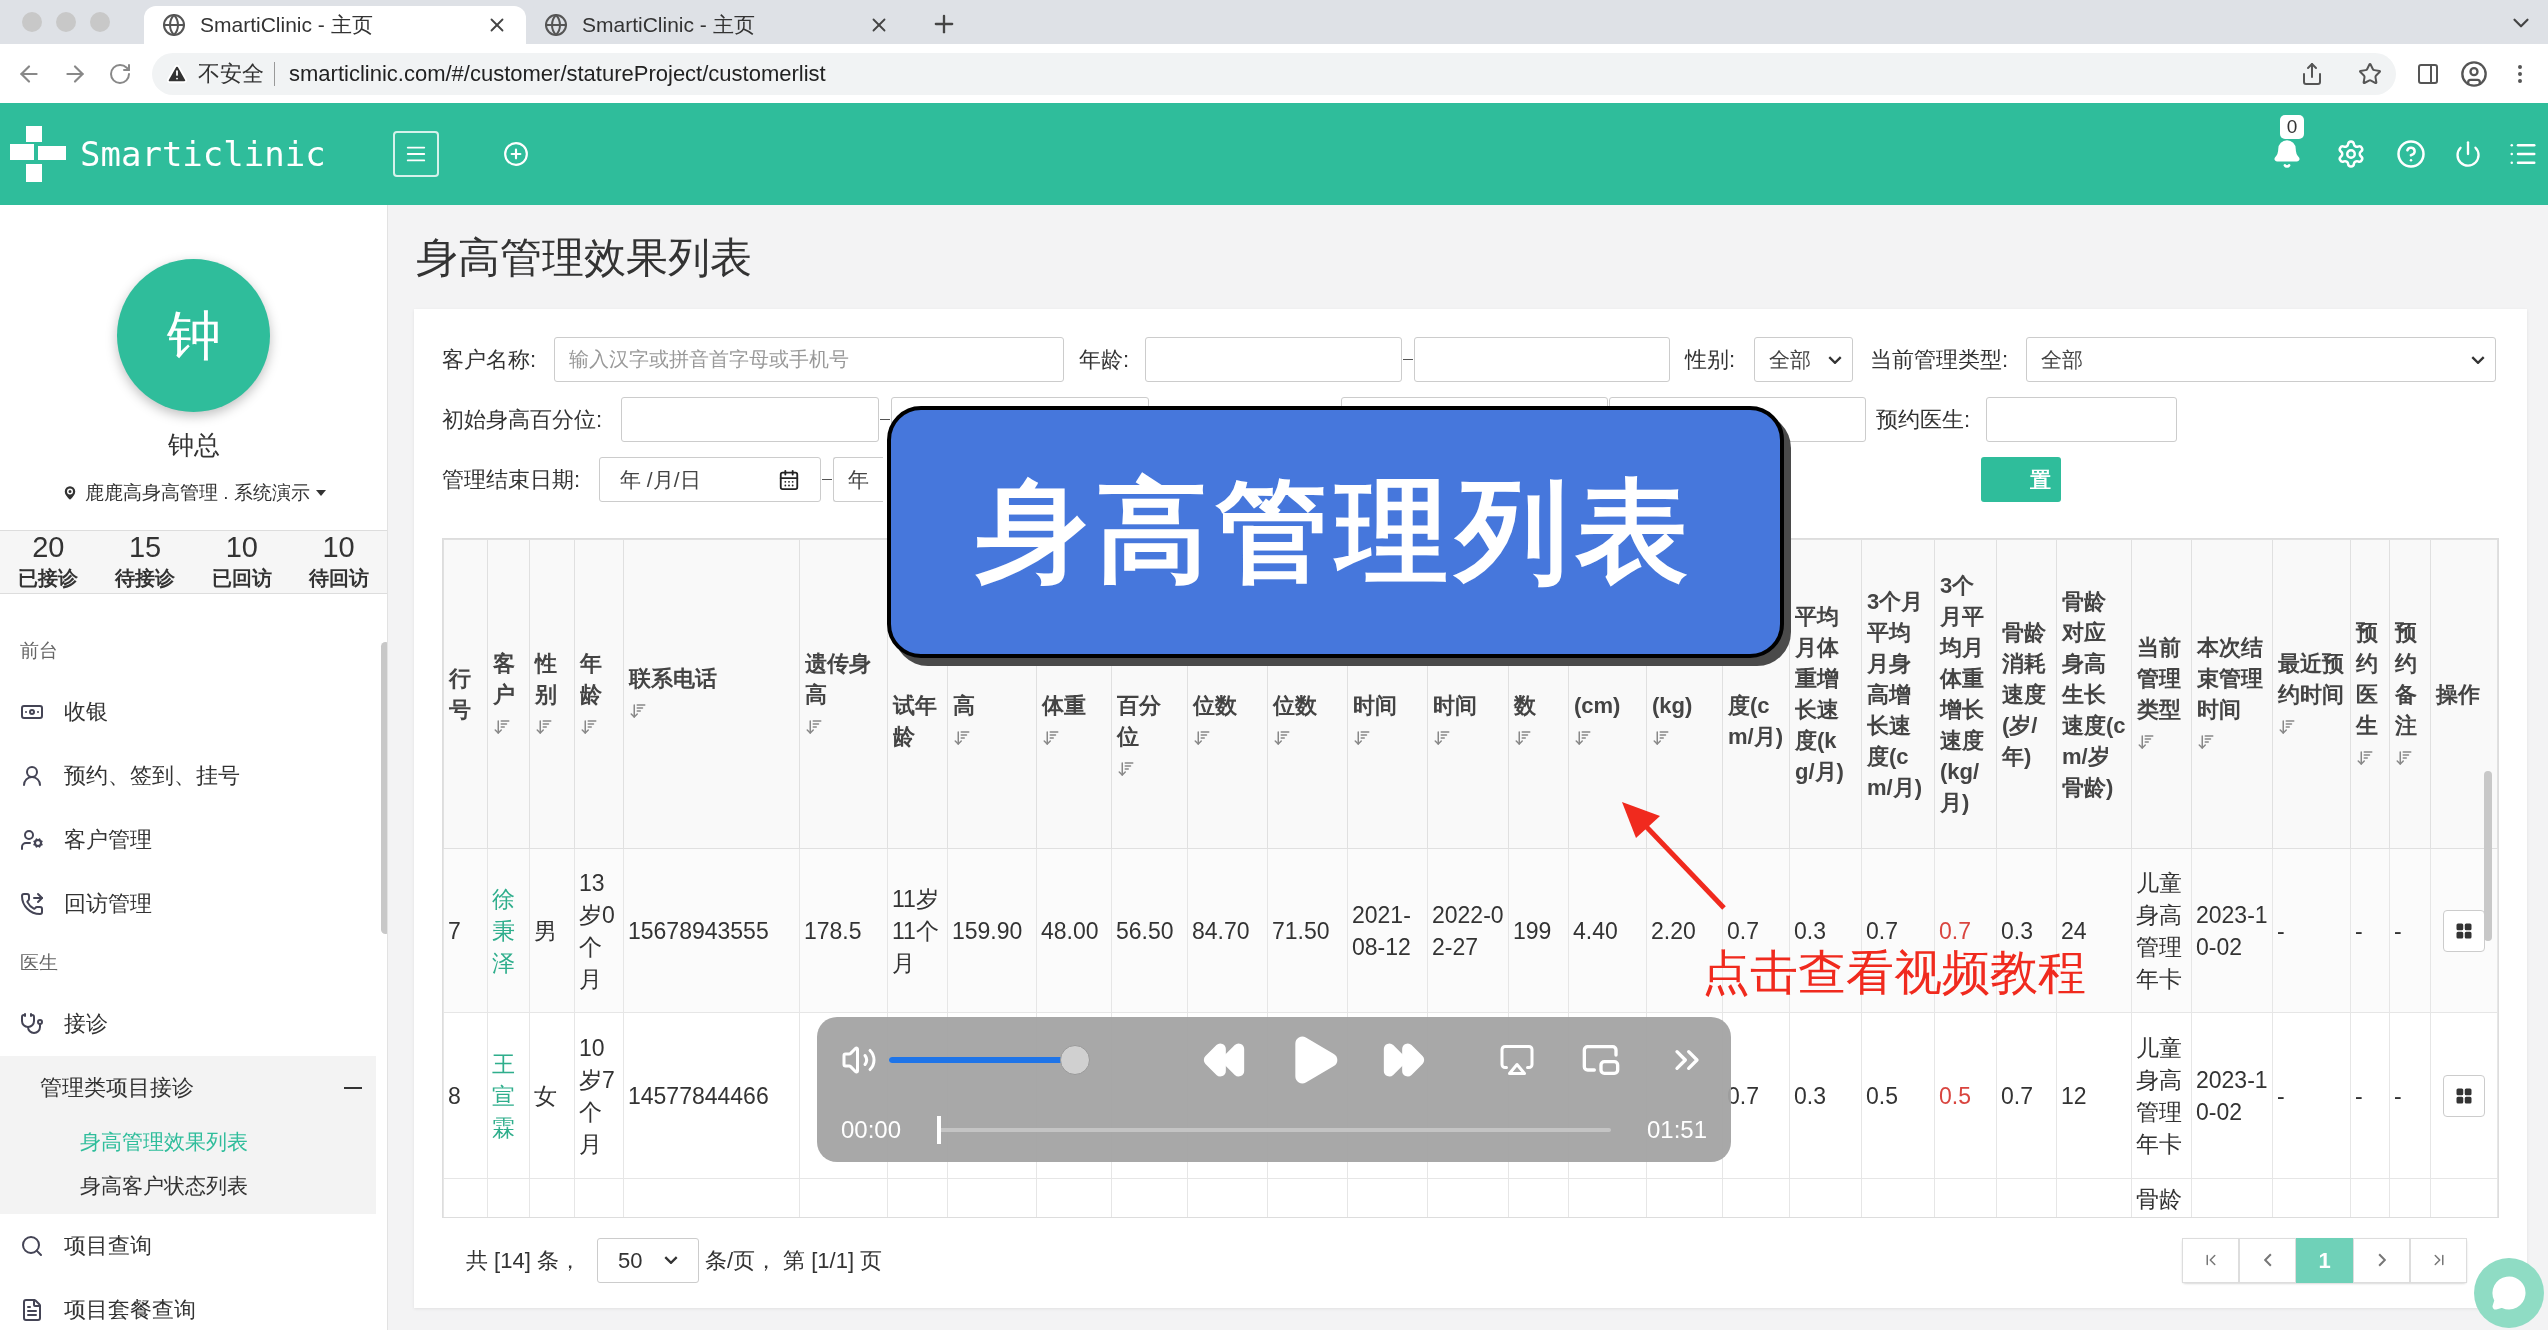 The image size is (2548, 1330). What do you see at coordinates (2411, 154) in the screenshot?
I see `help-icon` at bounding box center [2411, 154].